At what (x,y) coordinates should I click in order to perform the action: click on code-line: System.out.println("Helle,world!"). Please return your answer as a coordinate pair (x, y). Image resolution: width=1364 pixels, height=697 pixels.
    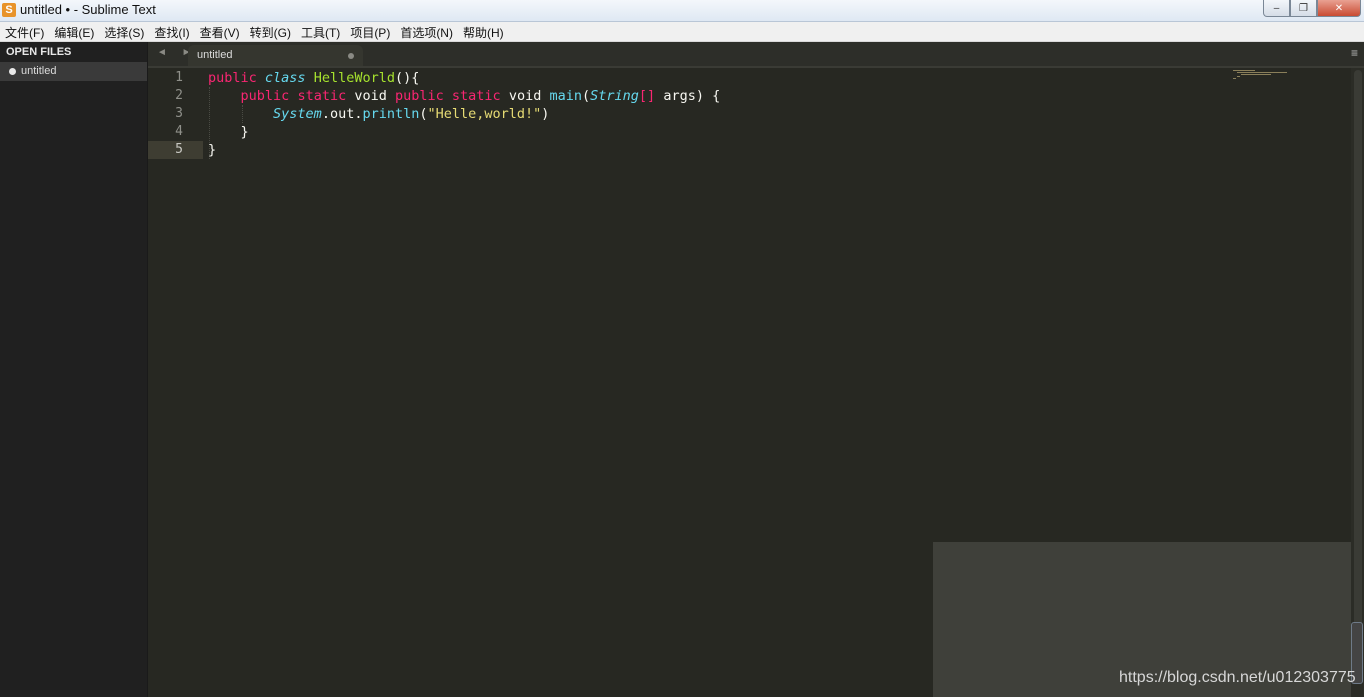
    Looking at the image, I should click on (378, 114).